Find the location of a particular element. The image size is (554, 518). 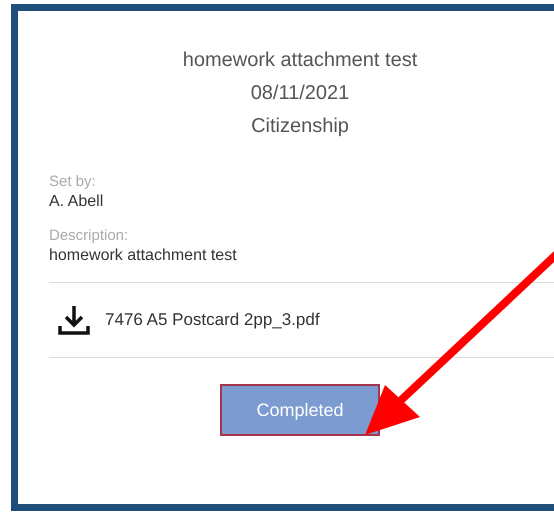

download-icon is located at coordinates (74, 320).